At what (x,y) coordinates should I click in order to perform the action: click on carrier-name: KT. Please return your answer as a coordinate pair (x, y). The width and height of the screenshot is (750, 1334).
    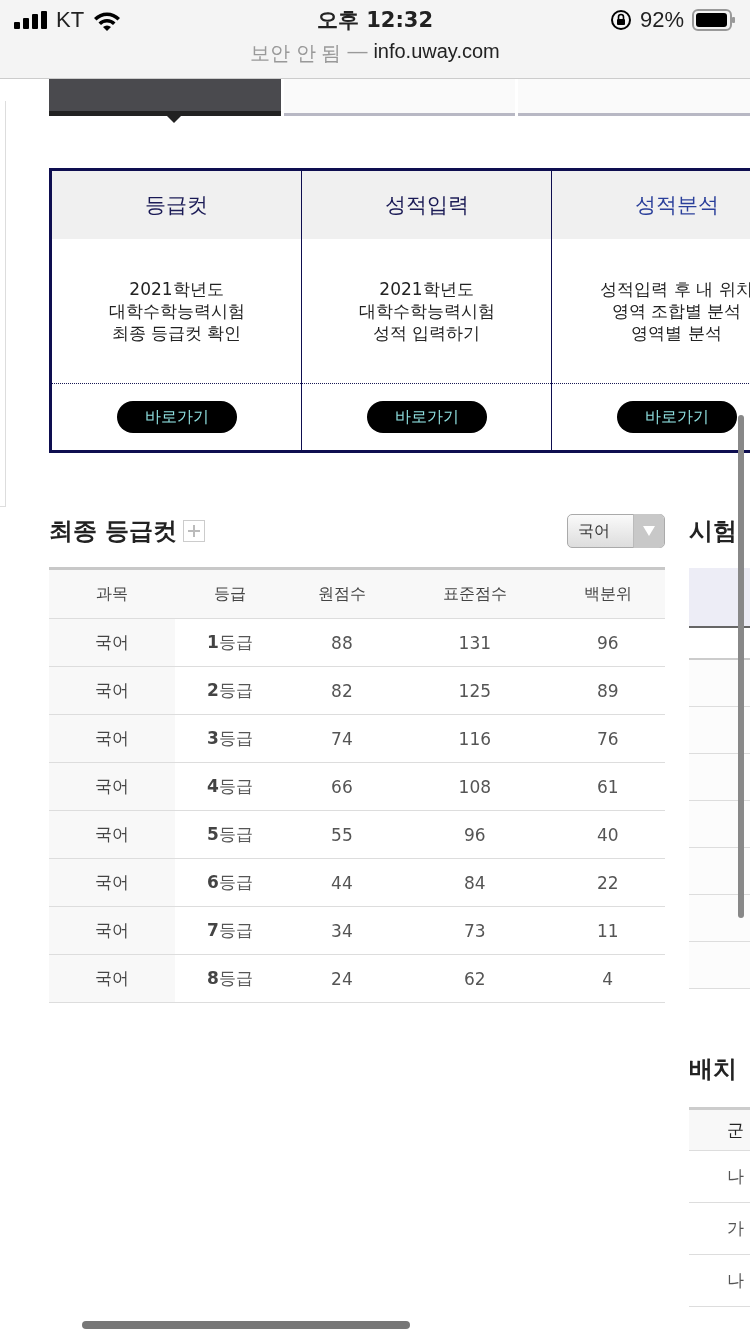
    Looking at the image, I should click on (70, 20).